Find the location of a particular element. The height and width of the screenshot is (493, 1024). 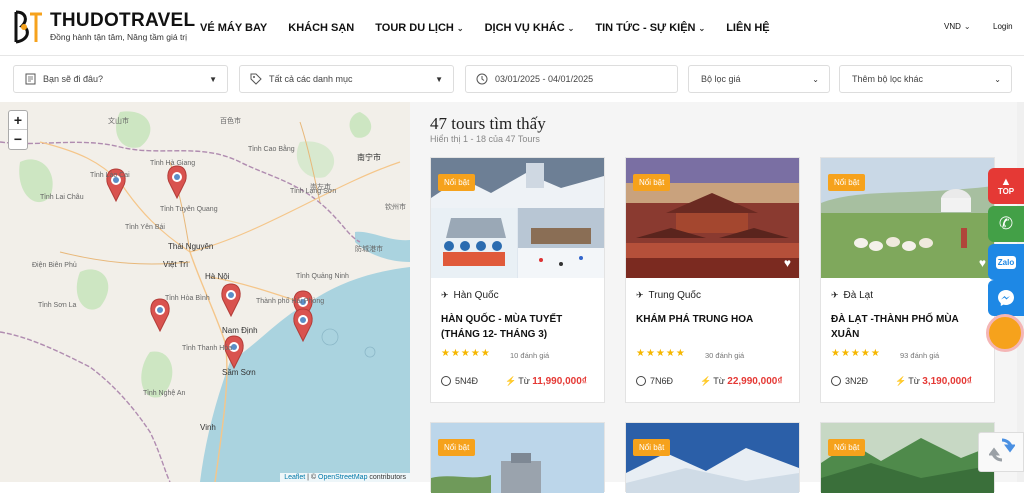

messenger-icon is located at coordinates (1006, 298).